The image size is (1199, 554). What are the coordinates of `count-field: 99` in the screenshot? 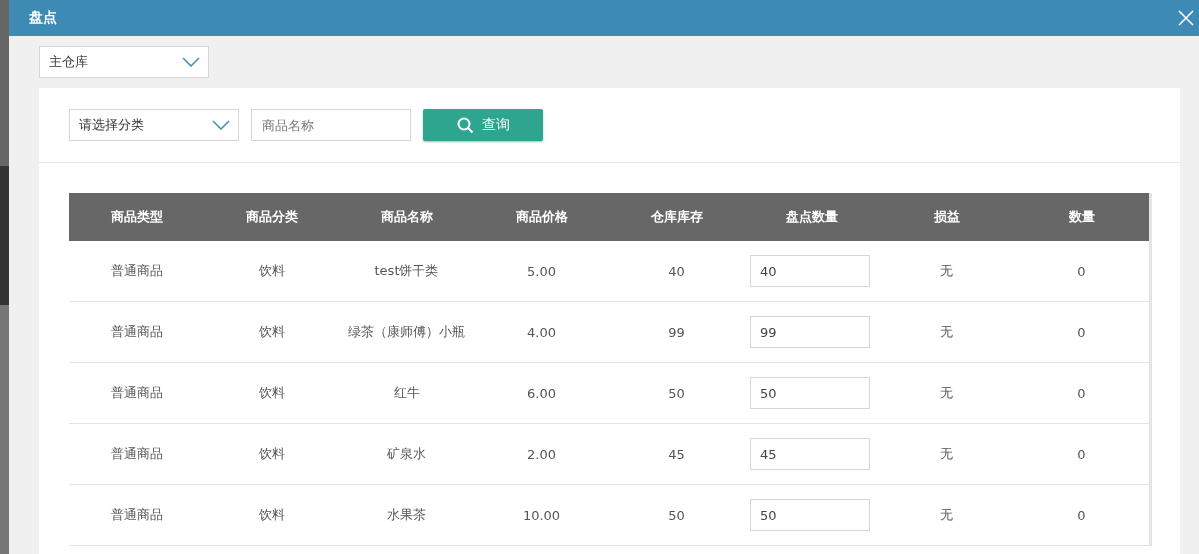 It's located at (810, 332).